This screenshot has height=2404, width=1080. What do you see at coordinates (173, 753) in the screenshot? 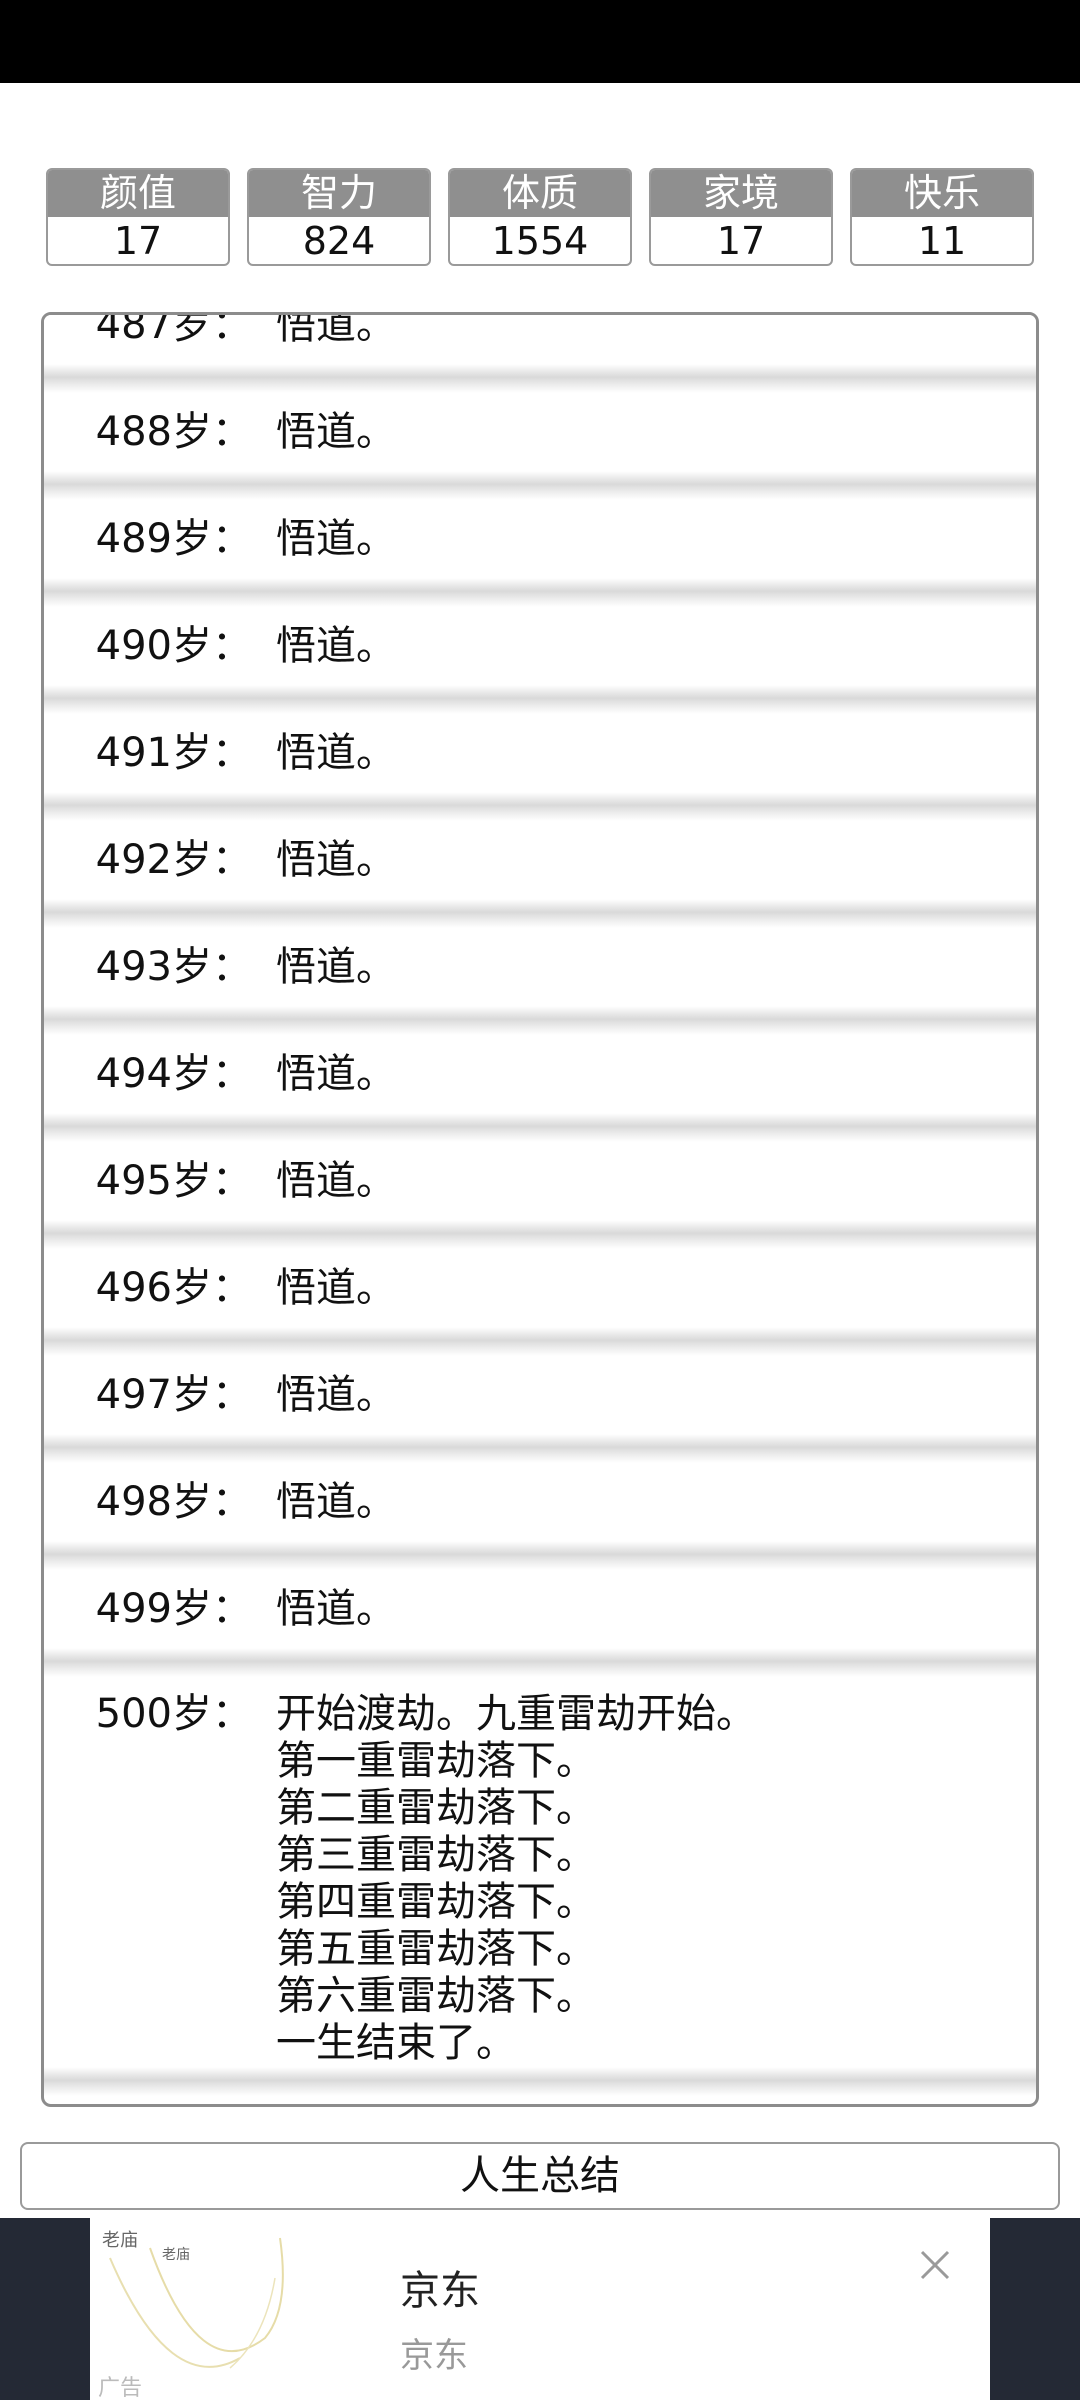
I see `log-age: 491岁：` at bounding box center [173, 753].